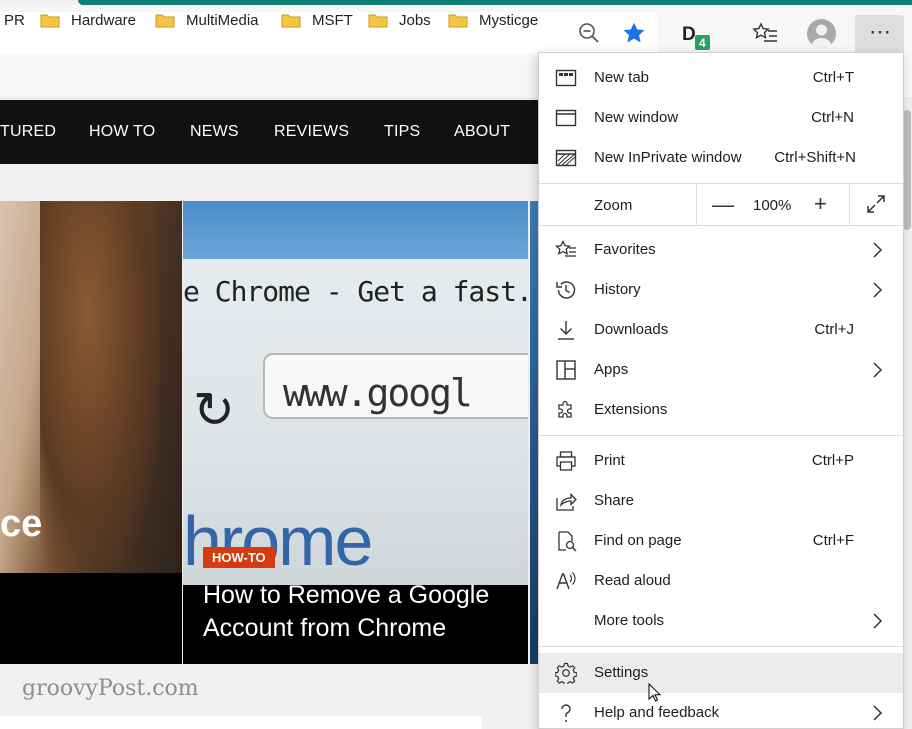 This screenshot has width=912, height=729. What do you see at coordinates (14, 20) in the screenshot?
I see `bookmark-item: PR` at bounding box center [14, 20].